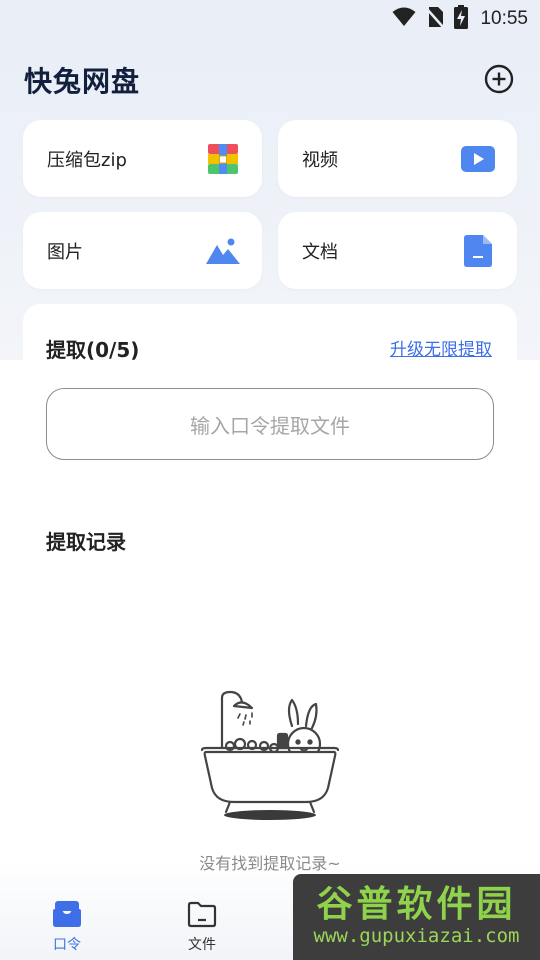 This screenshot has width=540, height=960. I want to click on status-bar: 10:55, so click(270, 19).